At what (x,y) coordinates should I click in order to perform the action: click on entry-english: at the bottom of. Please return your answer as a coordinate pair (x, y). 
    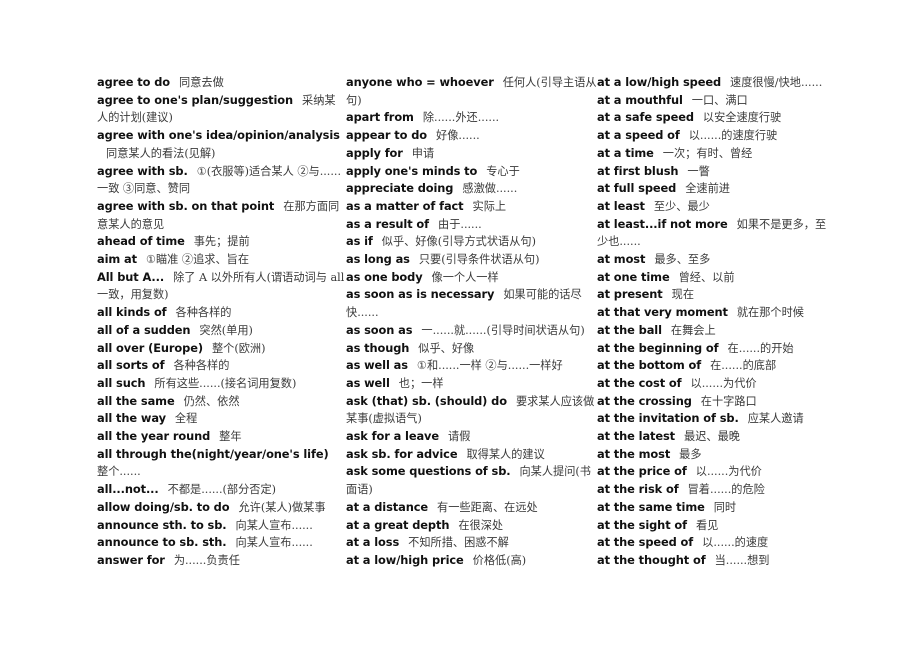
    Looking at the image, I should click on (649, 365).